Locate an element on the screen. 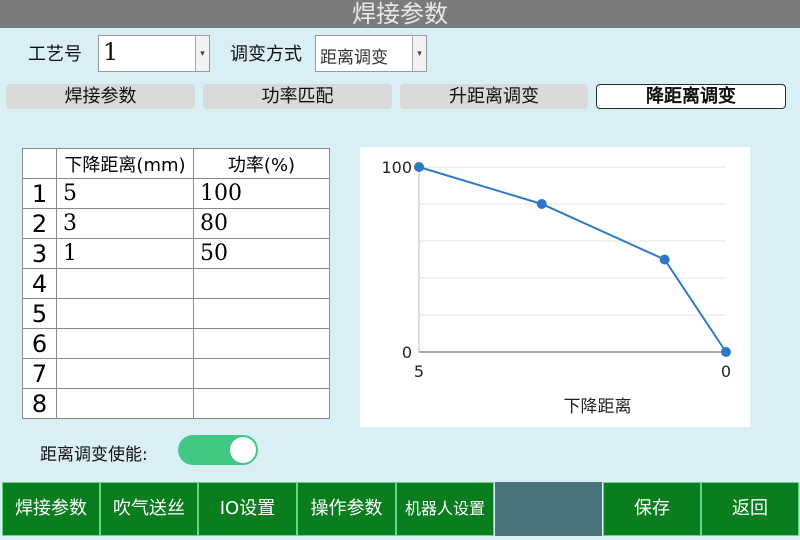  mode-select: 距离调变 ▾ is located at coordinates (371, 53).